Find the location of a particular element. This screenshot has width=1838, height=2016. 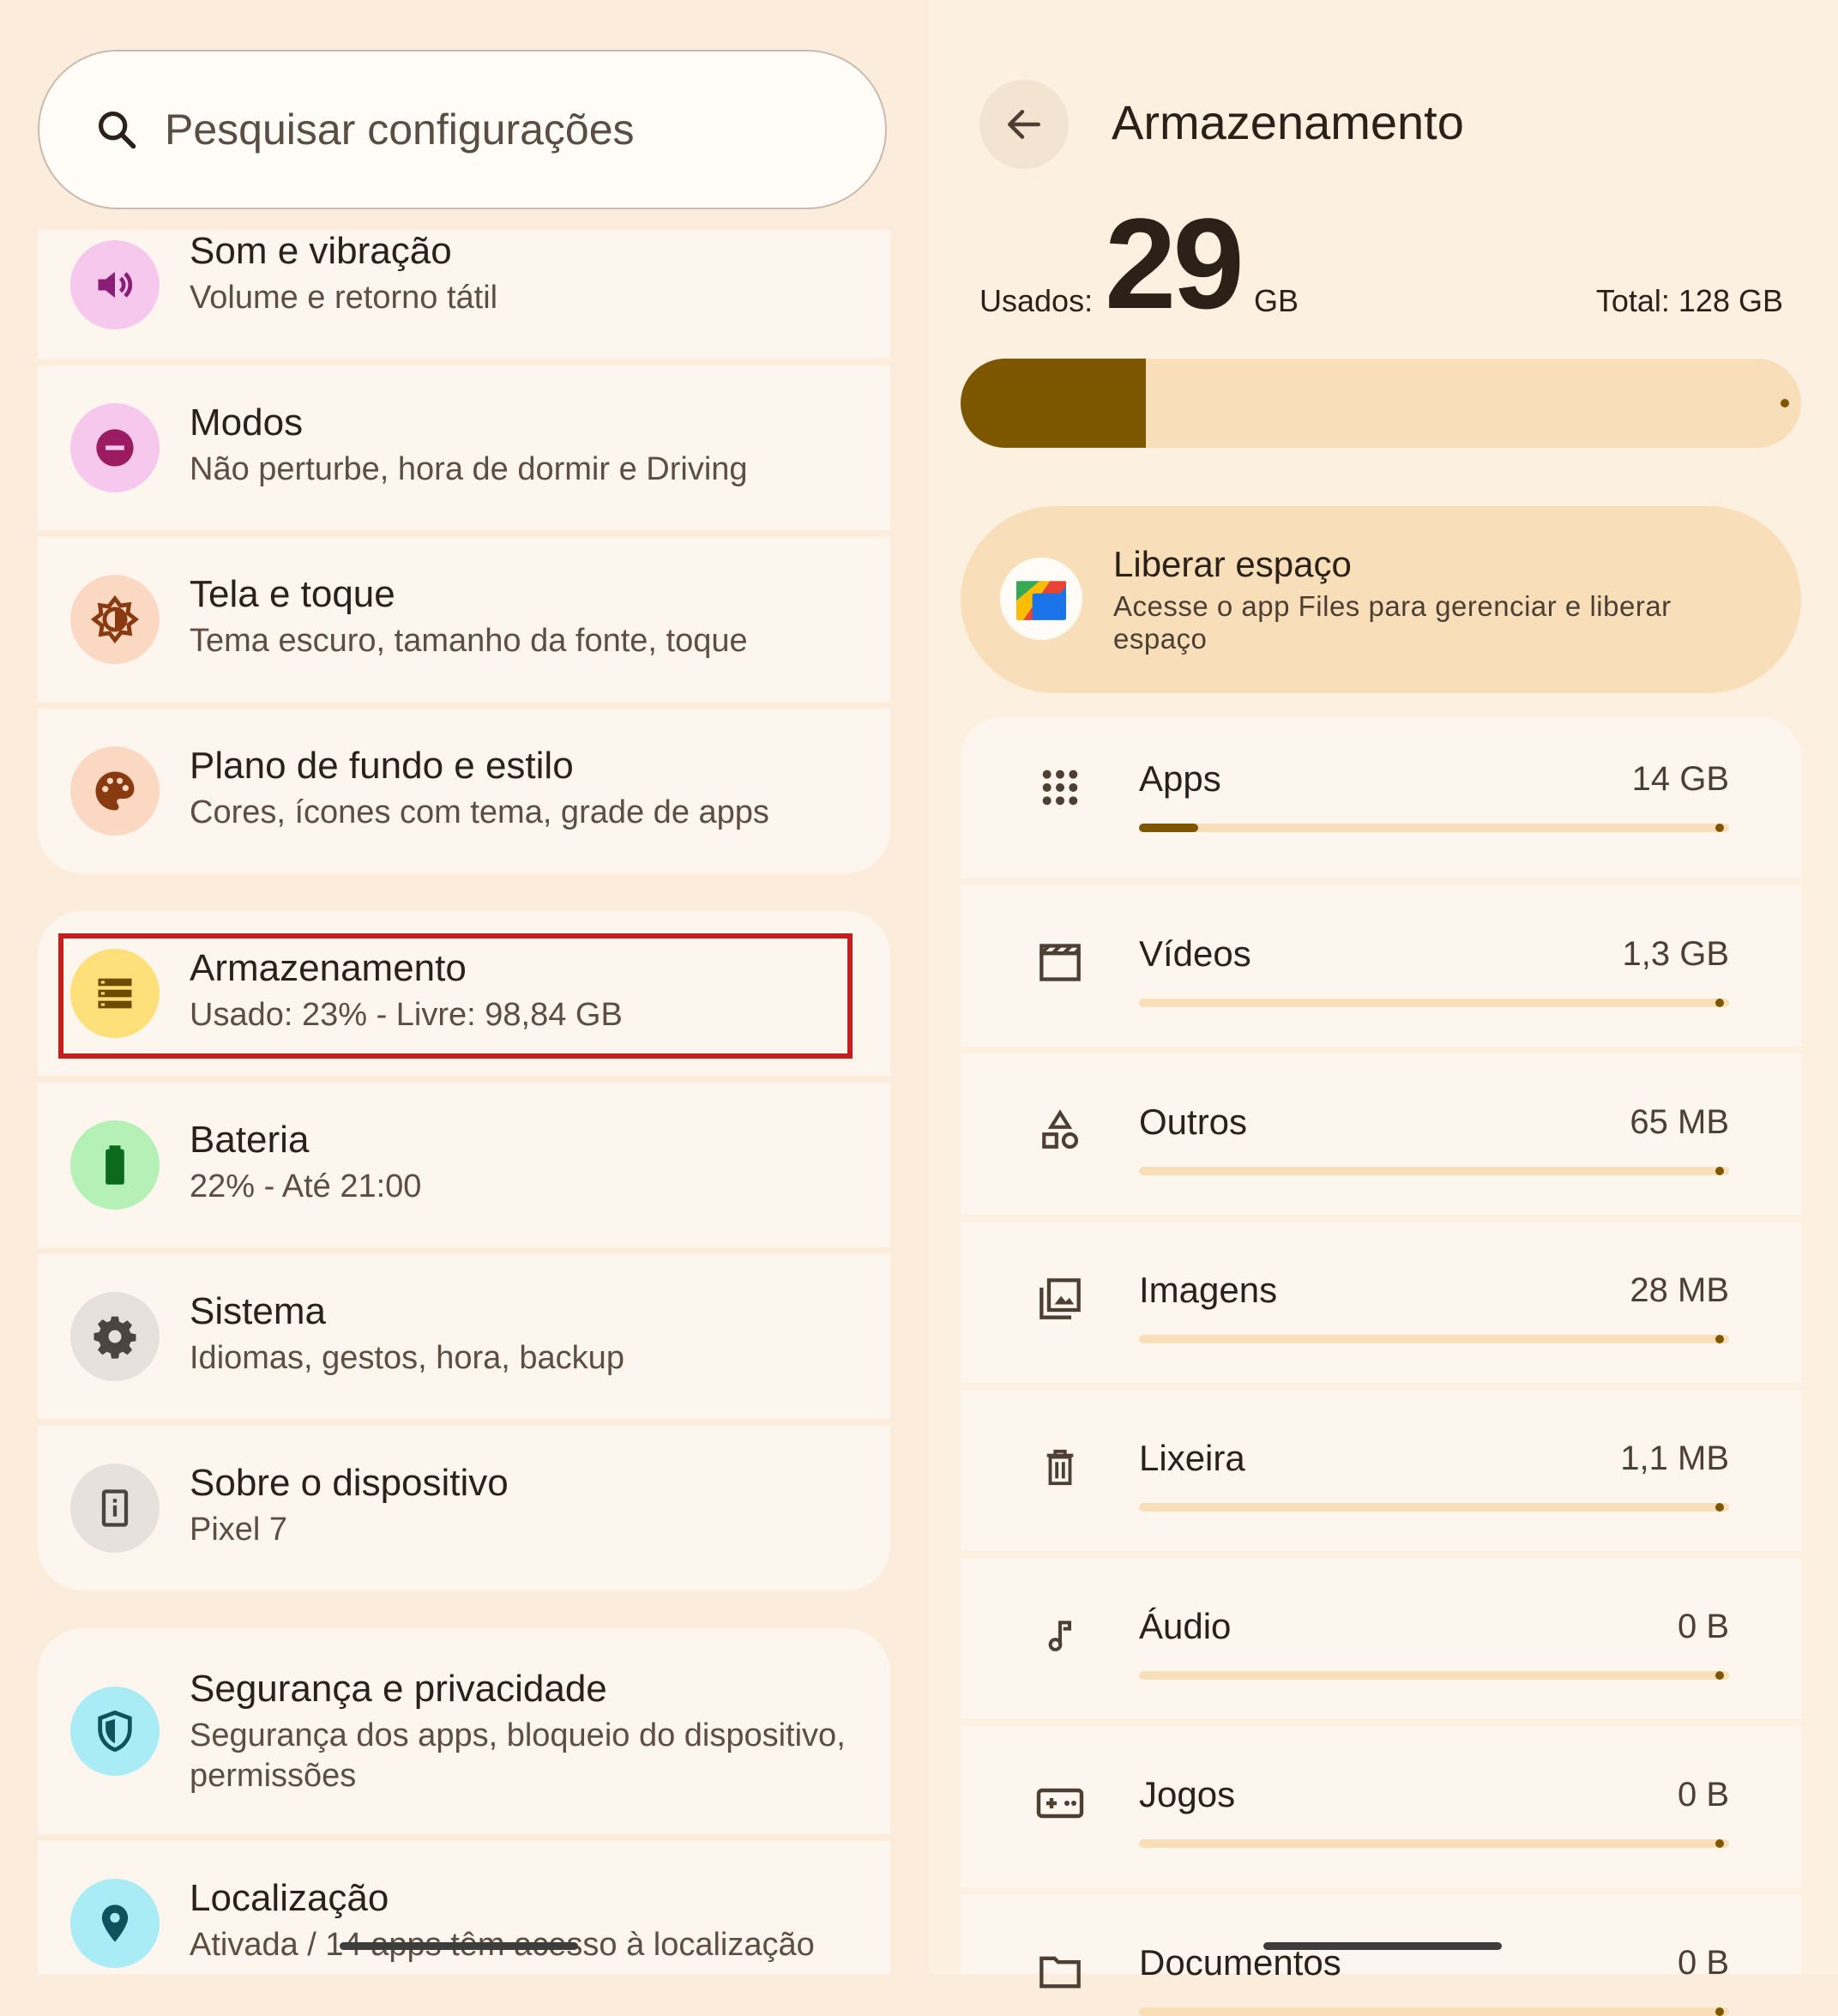

back-button is located at coordinates (1024, 125).